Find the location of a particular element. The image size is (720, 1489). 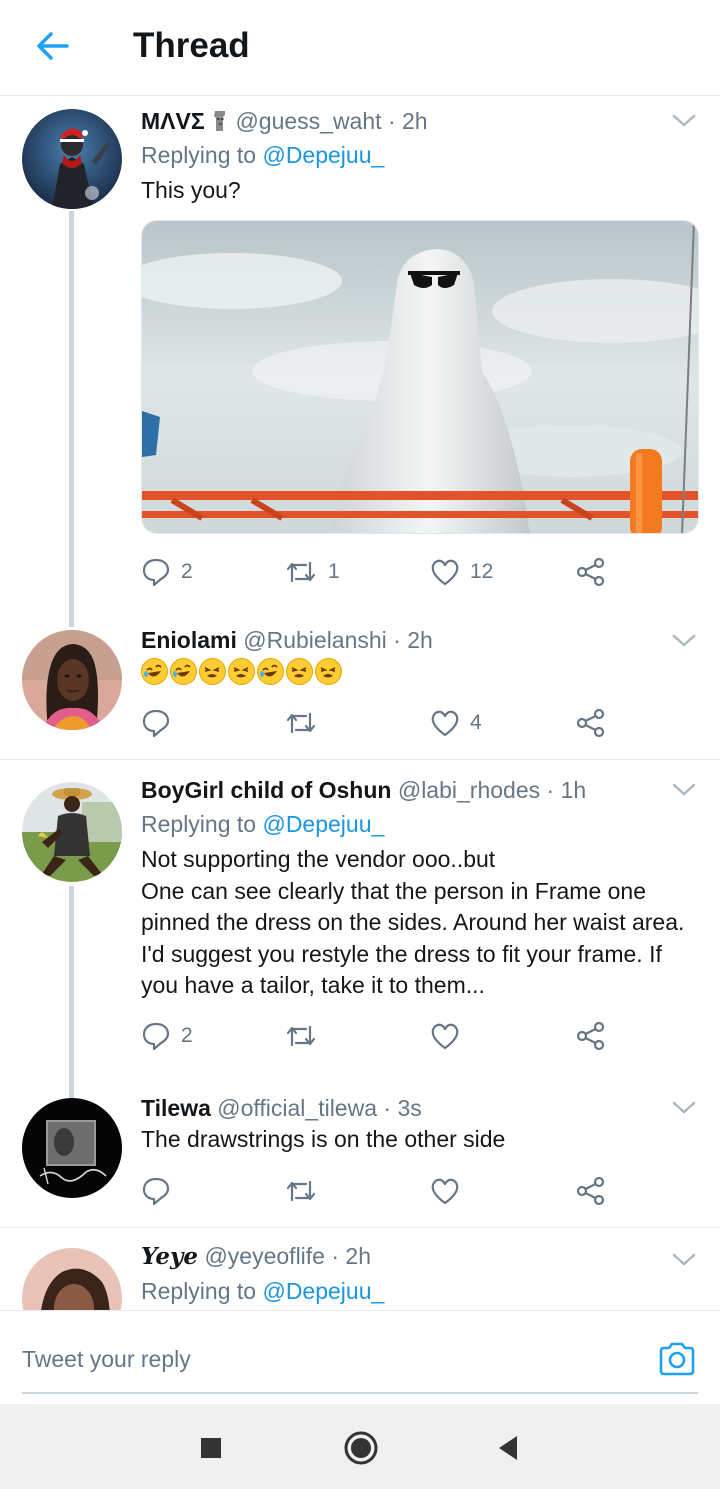

moai-icon is located at coordinates (223, 121).